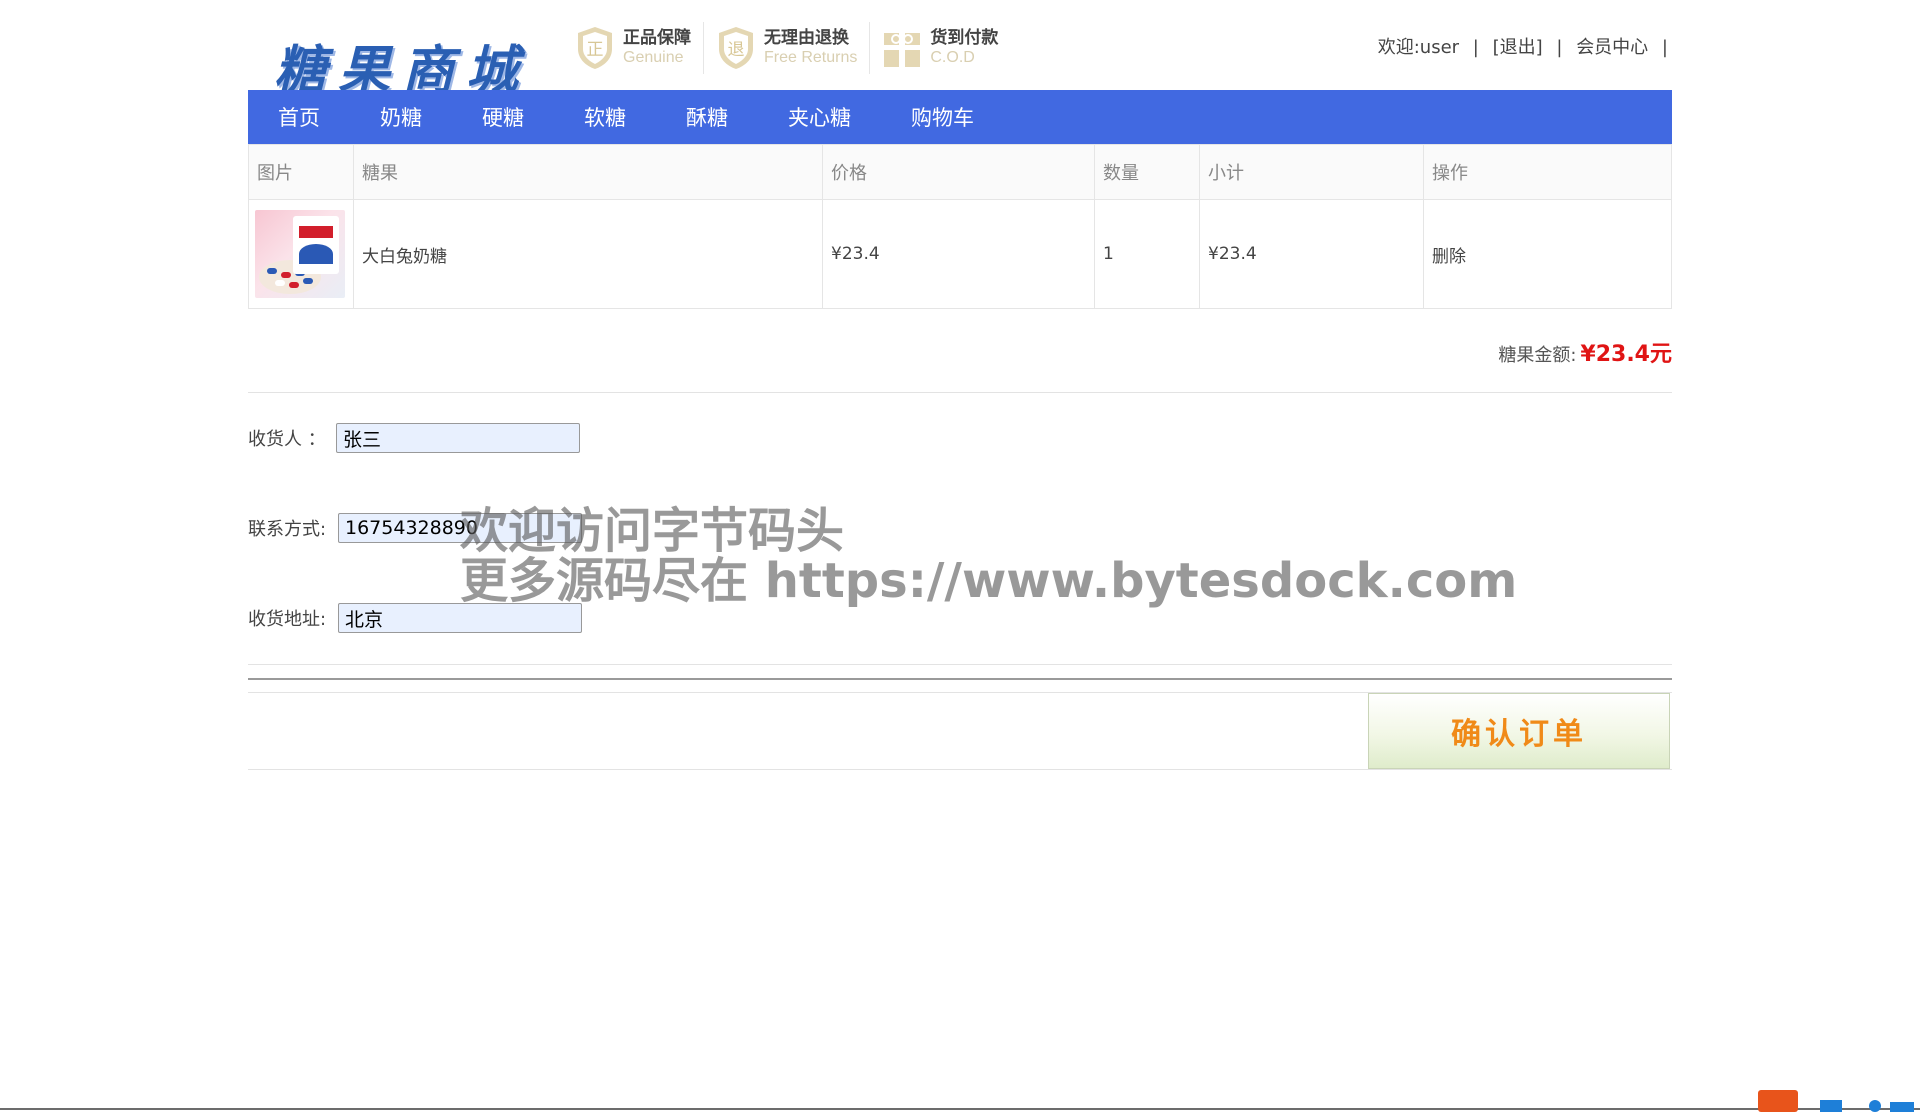  I want to click on address-label: 收货地址:, so click(287, 619).